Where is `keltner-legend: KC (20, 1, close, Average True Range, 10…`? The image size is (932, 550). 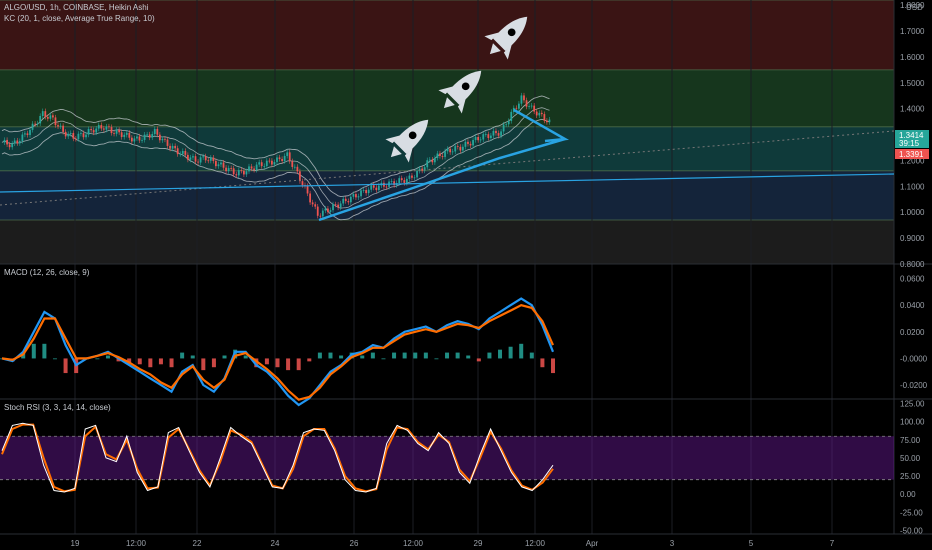
keltner-legend: KC (20, 1, close, Average True Range, 10… is located at coordinates (79, 18).